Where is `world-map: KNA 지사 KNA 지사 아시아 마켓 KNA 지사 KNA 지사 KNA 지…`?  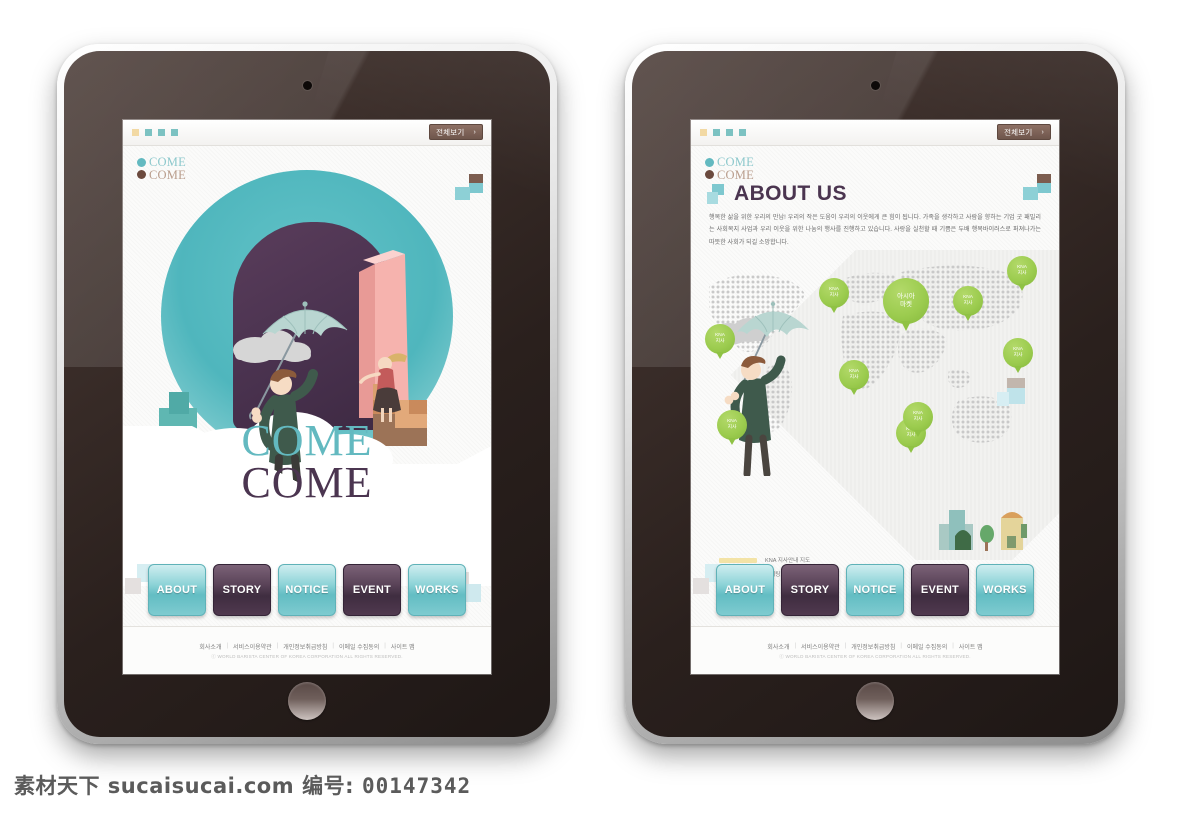
world-map: KNA 지사 KNA 지사 아시아 마켓 KNA 지사 KNA 지사 KNA 지… is located at coordinates (875, 405).